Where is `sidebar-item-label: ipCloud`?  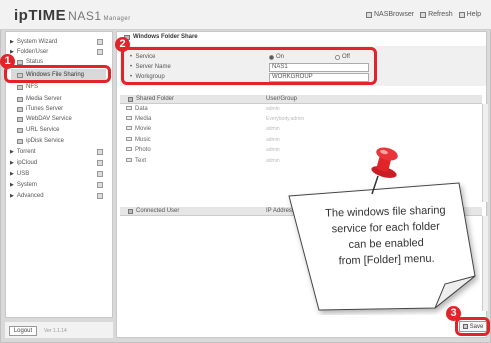
sidebar-item-label: ipCloud is located at coordinates (27, 163).